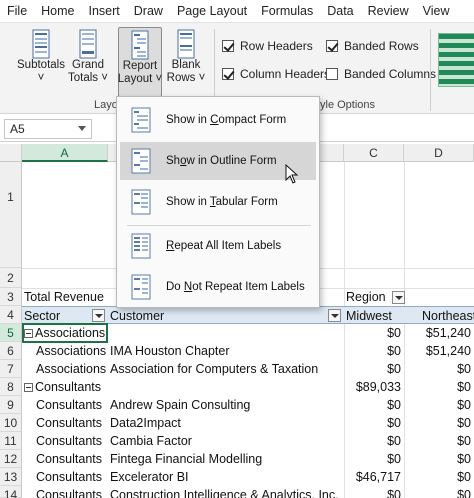  What do you see at coordinates (141, 287) in the screenshot?
I see `no-repeat-labels-icon` at bounding box center [141, 287].